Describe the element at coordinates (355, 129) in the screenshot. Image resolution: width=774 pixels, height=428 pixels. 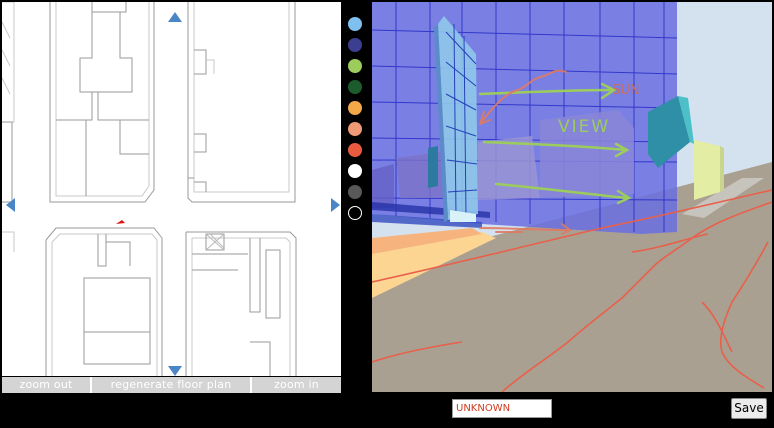
I see `color-swatch-salmon` at that location.